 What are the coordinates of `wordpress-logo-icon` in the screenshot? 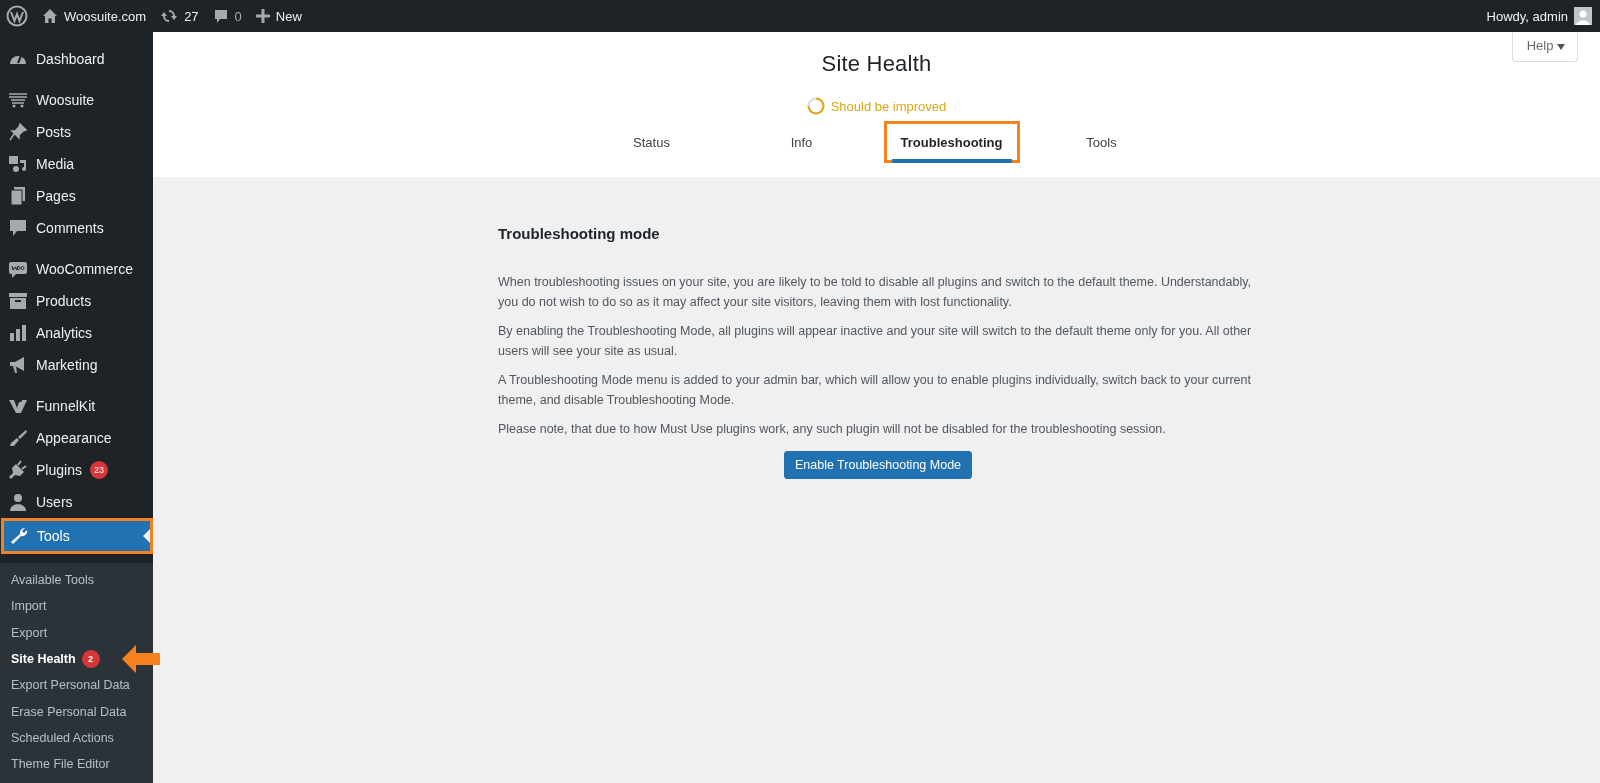 It's located at (17, 16).